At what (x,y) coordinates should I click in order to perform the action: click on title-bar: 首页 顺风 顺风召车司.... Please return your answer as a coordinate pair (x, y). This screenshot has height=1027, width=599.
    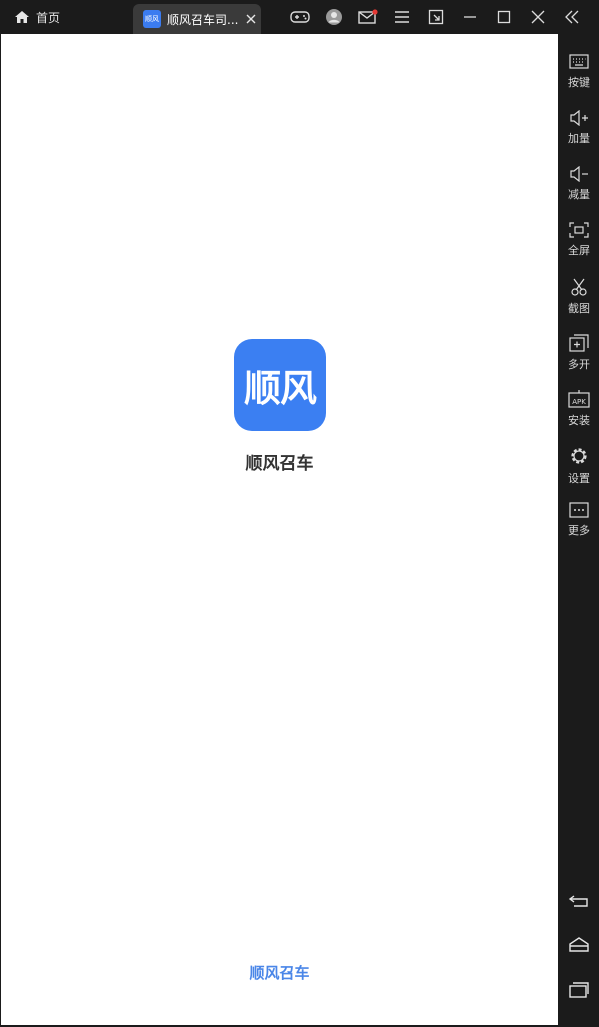
    Looking at the image, I should click on (299, 17).